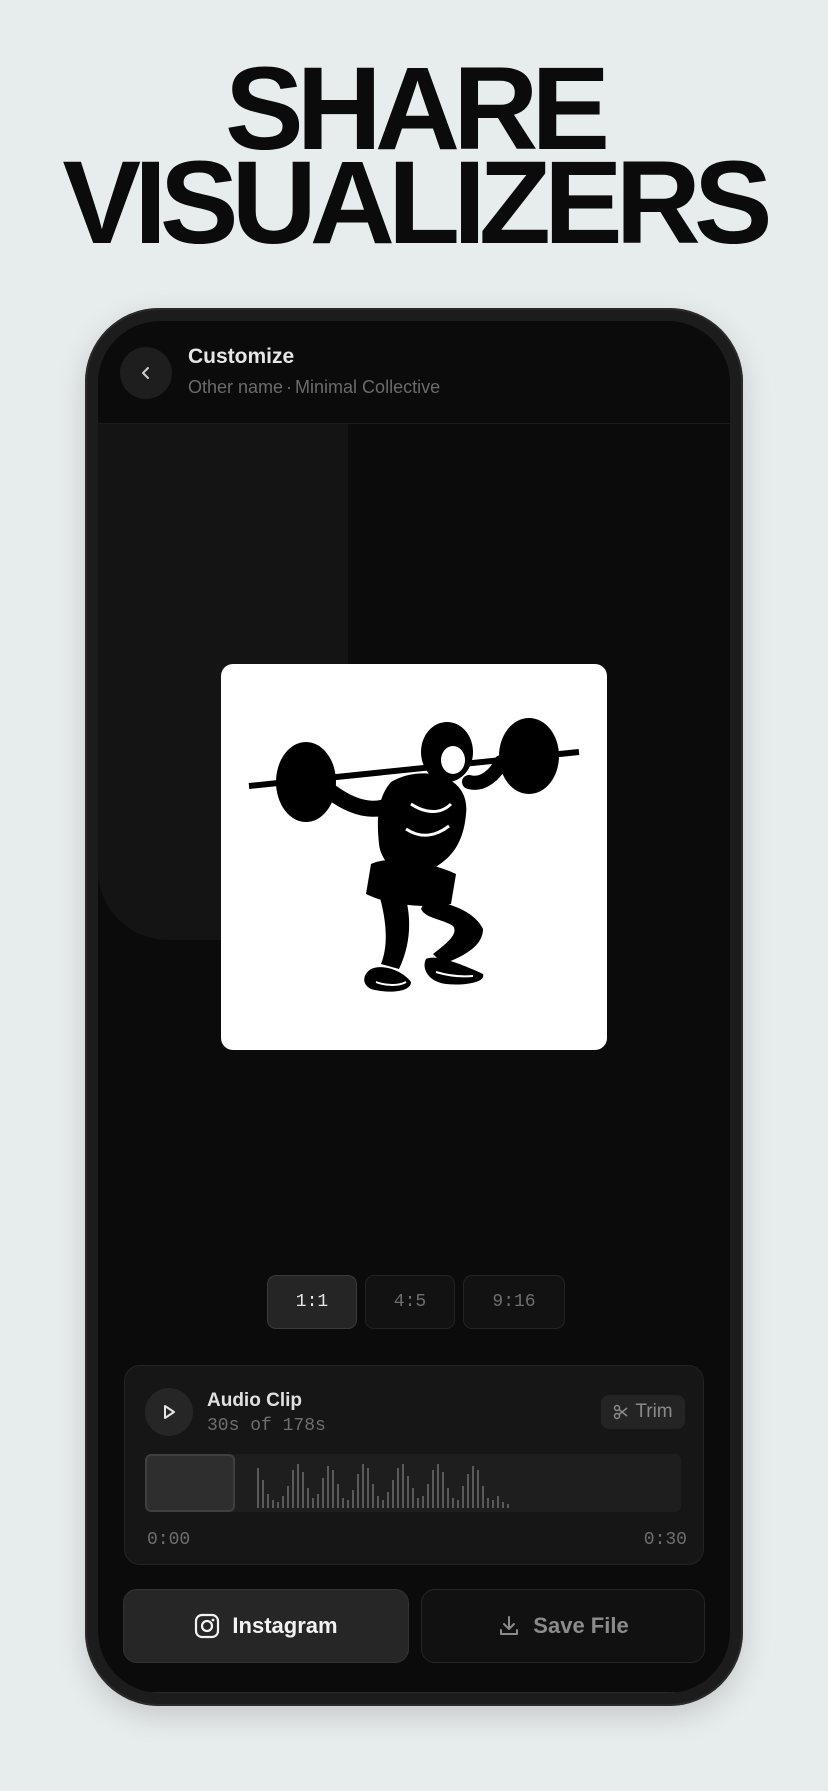 Image resolution: width=828 pixels, height=1791 pixels. I want to click on page-title: Customize, so click(241, 356).